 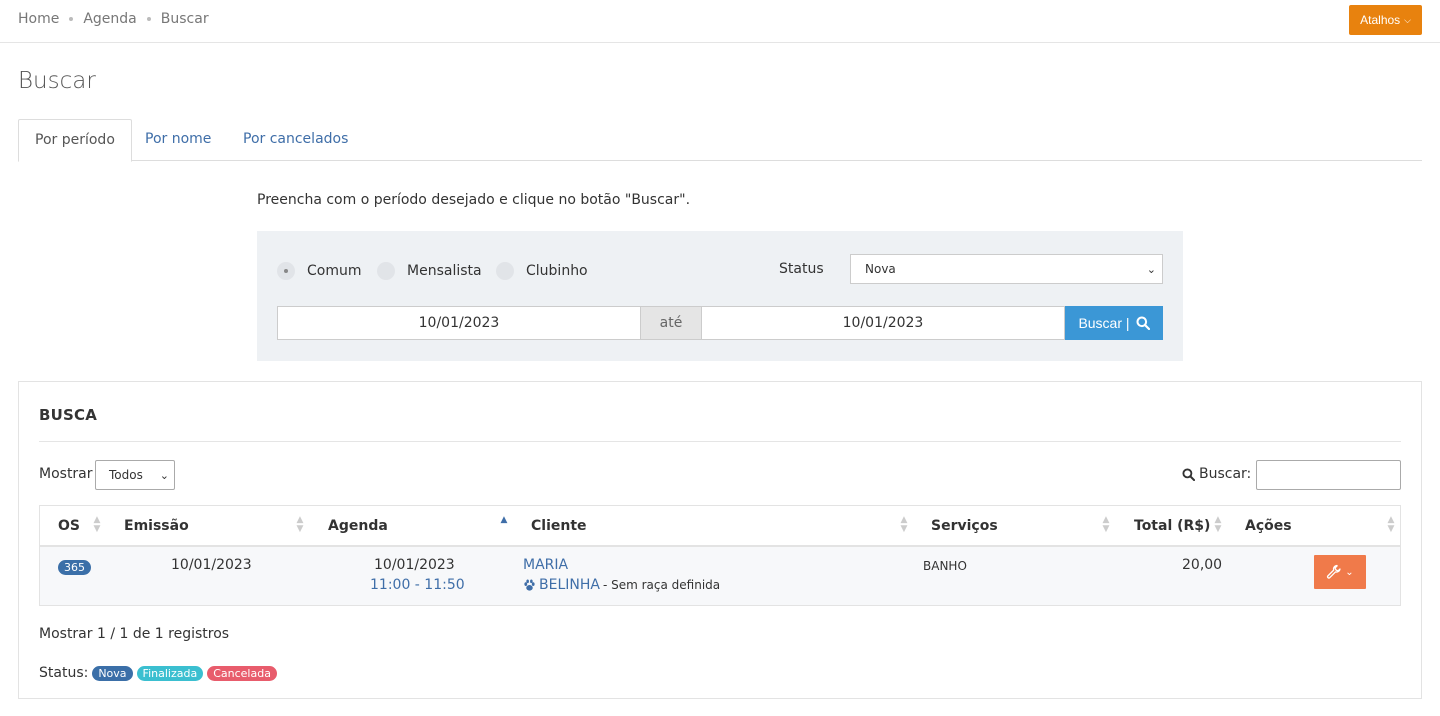 What do you see at coordinates (184, 19) in the screenshot?
I see `breadcrumb-current: Buscar` at bounding box center [184, 19].